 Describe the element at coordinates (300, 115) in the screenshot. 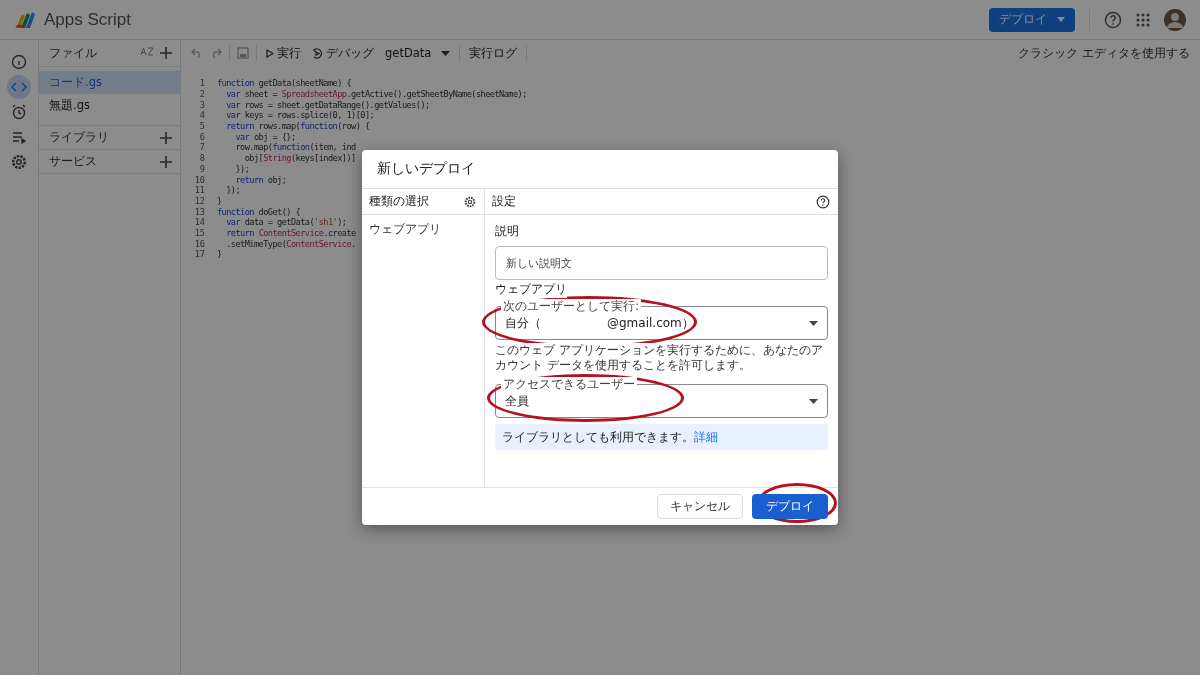

I see `code-line: var keys = rows.splice(0, 1)[0];` at that location.